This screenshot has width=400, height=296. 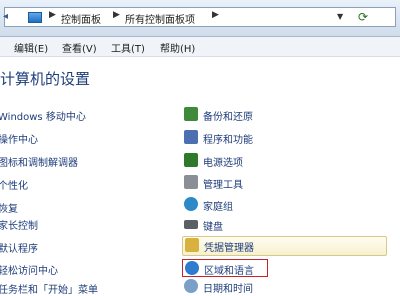 What do you see at coordinates (284, 138) in the screenshot?
I see `item-programs-features: 程序和功能` at bounding box center [284, 138].